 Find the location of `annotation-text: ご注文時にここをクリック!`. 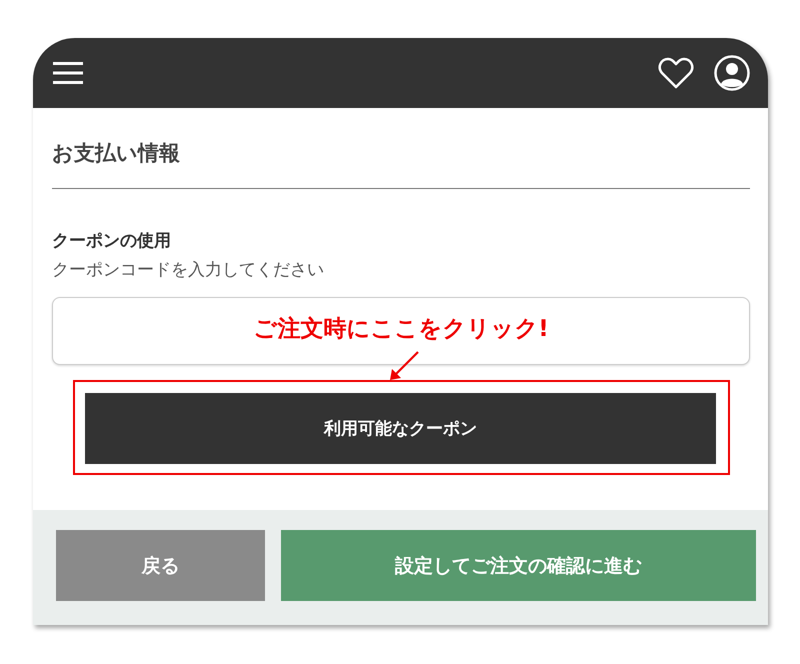

annotation-text: ご注文時にここをクリック! is located at coordinates (401, 329).